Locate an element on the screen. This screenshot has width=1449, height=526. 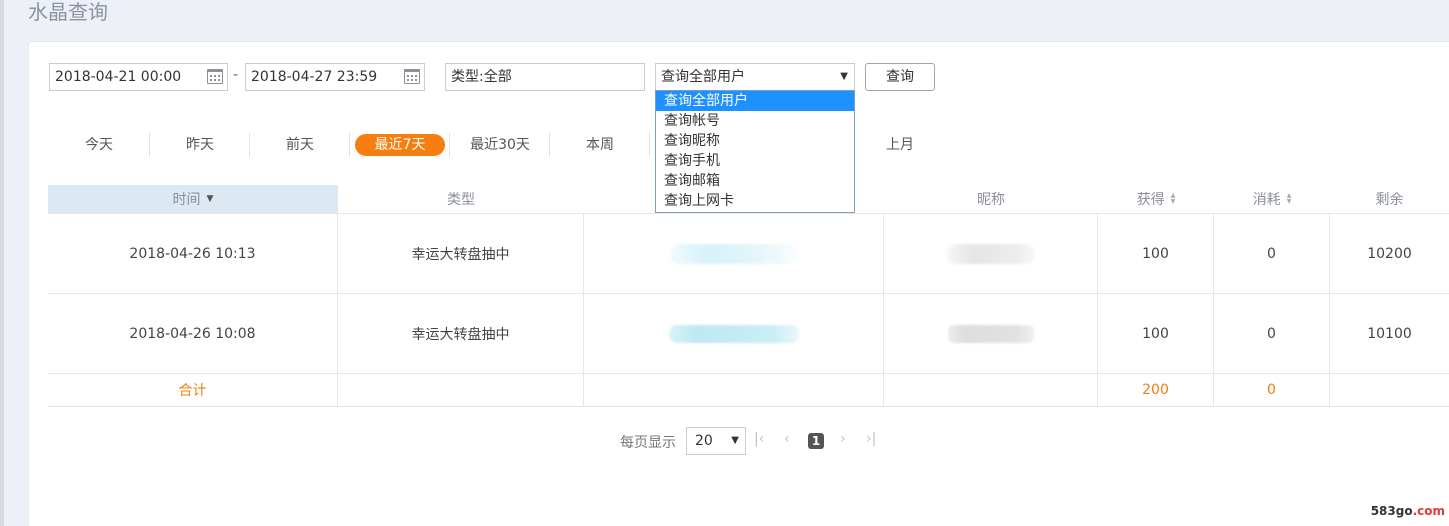
watermark-main: 583go is located at coordinates (1391, 511).